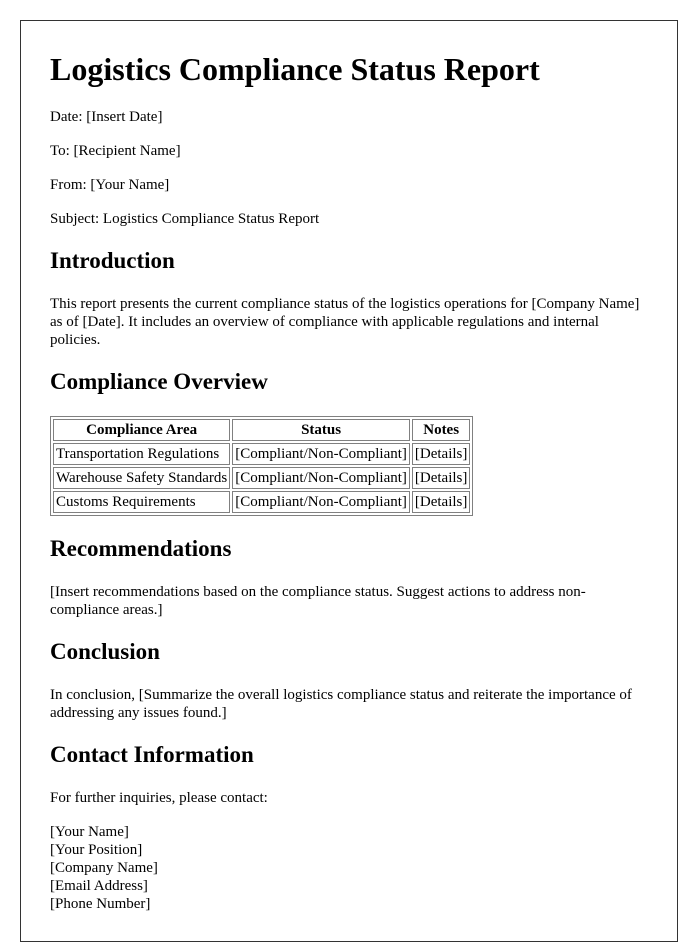 Image resolution: width=700 pixels, height=942 pixels. What do you see at coordinates (96, 850) in the screenshot?
I see `contact-position: [Your Position]` at bounding box center [96, 850].